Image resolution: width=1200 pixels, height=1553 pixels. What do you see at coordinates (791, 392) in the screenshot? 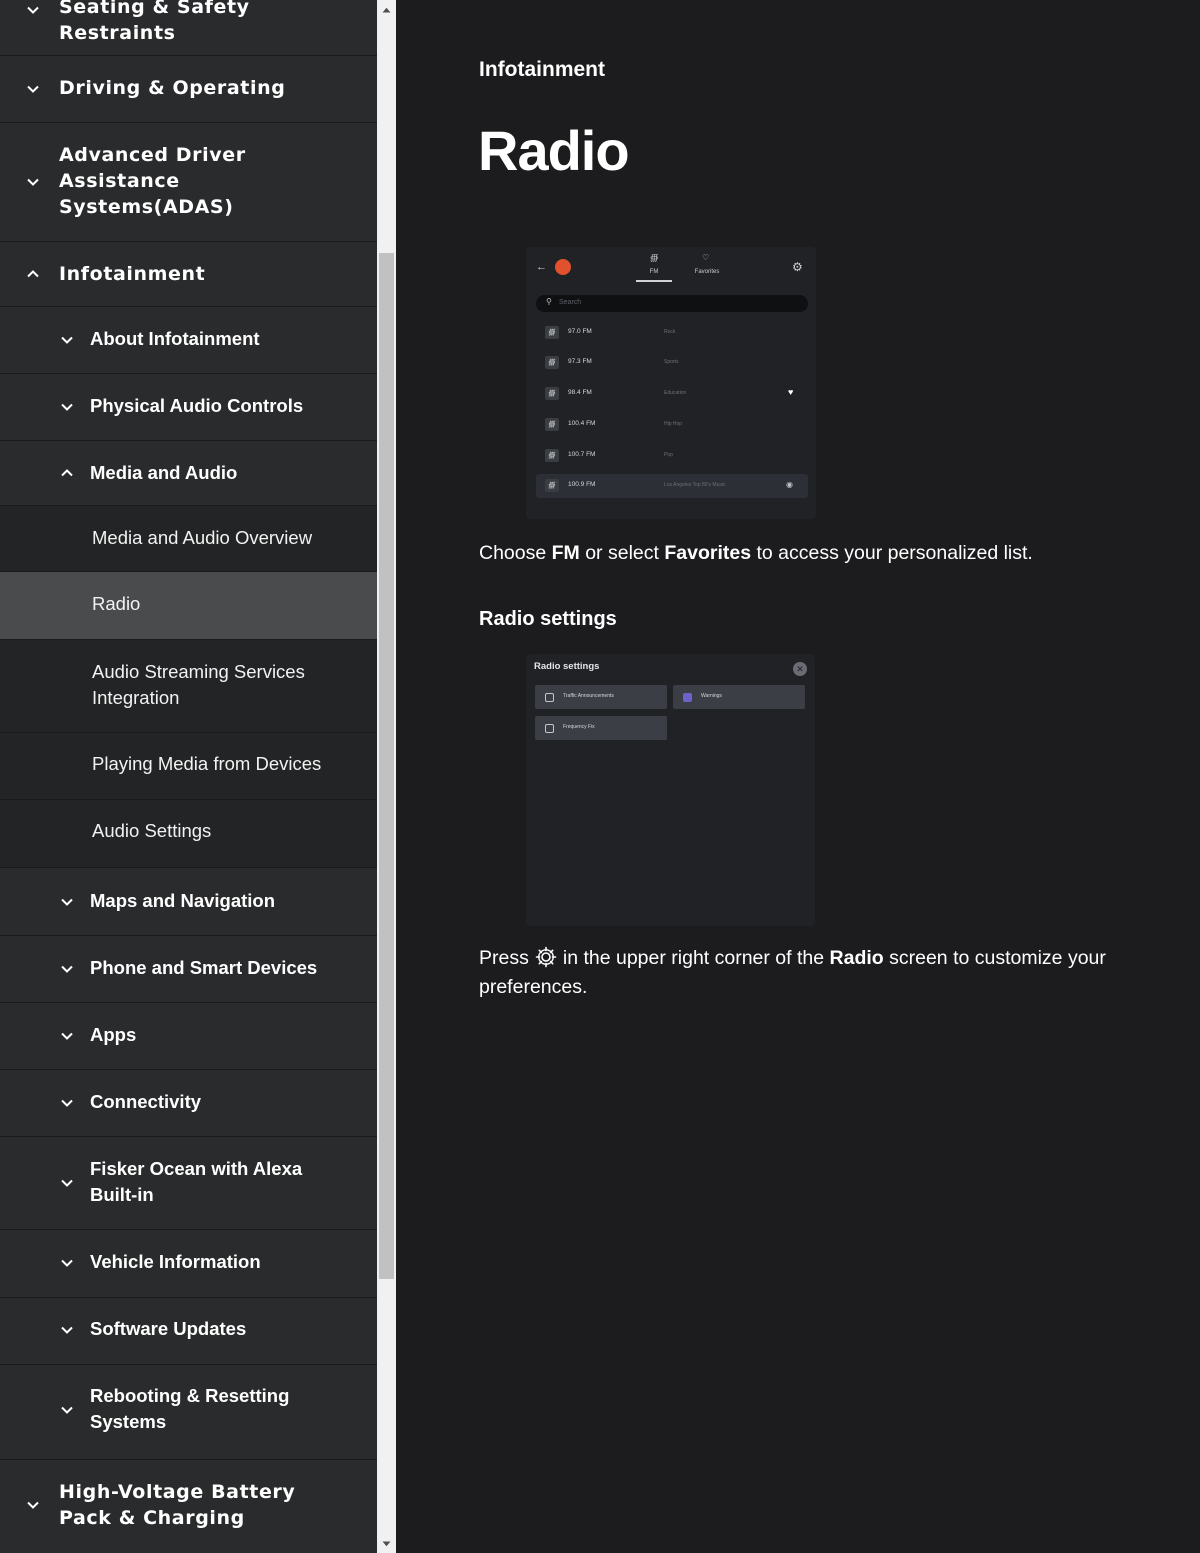
I see `heart-icon: ♥` at bounding box center [791, 392].